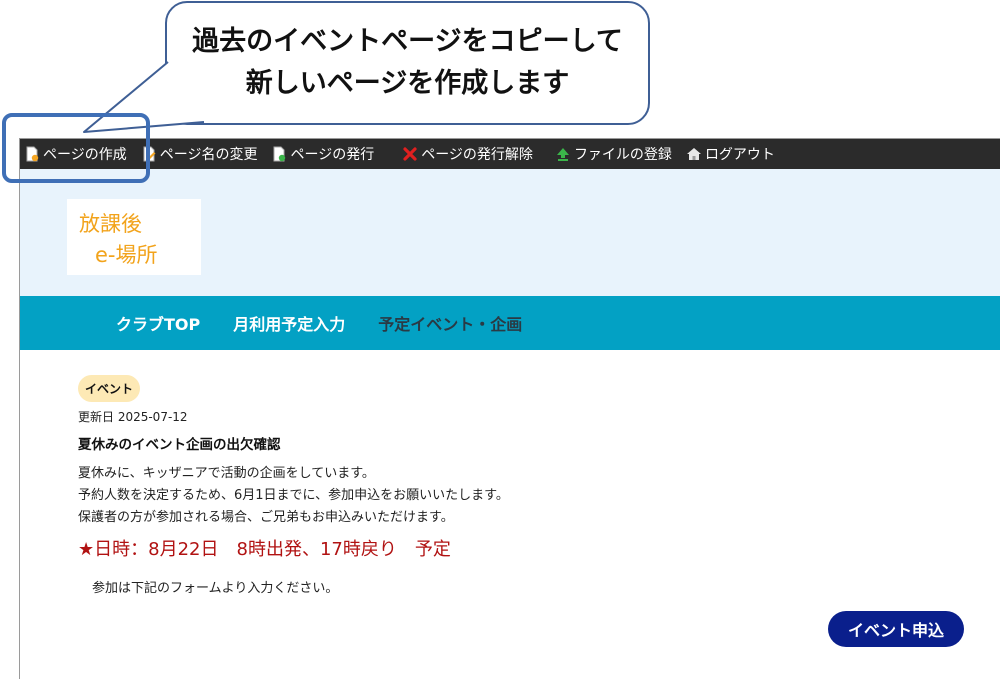 The height and width of the screenshot is (679, 1000). What do you see at coordinates (293, 495) in the screenshot?
I see `body-line-2: 予約人数を決定するため、6月1日までに、参加申込をお願いいたします。` at bounding box center [293, 495].